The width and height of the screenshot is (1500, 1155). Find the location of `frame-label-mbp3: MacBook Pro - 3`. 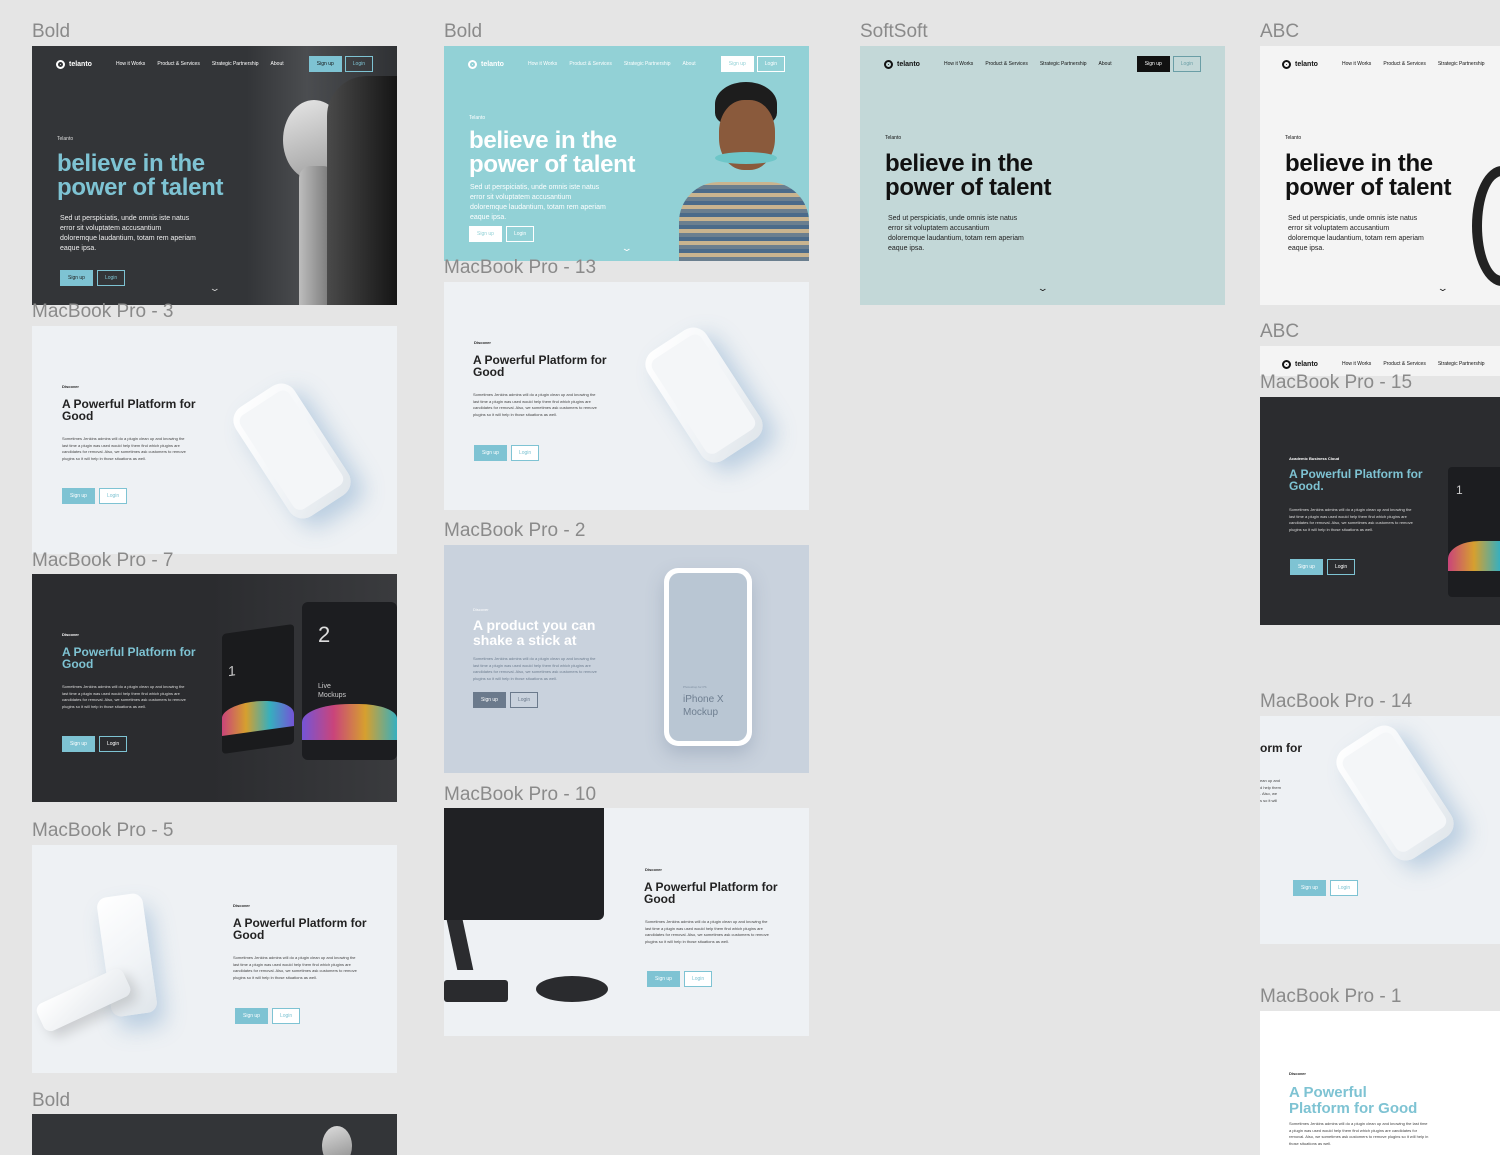

frame-label-mbp3: MacBook Pro - 3 is located at coordinates (103, 311).